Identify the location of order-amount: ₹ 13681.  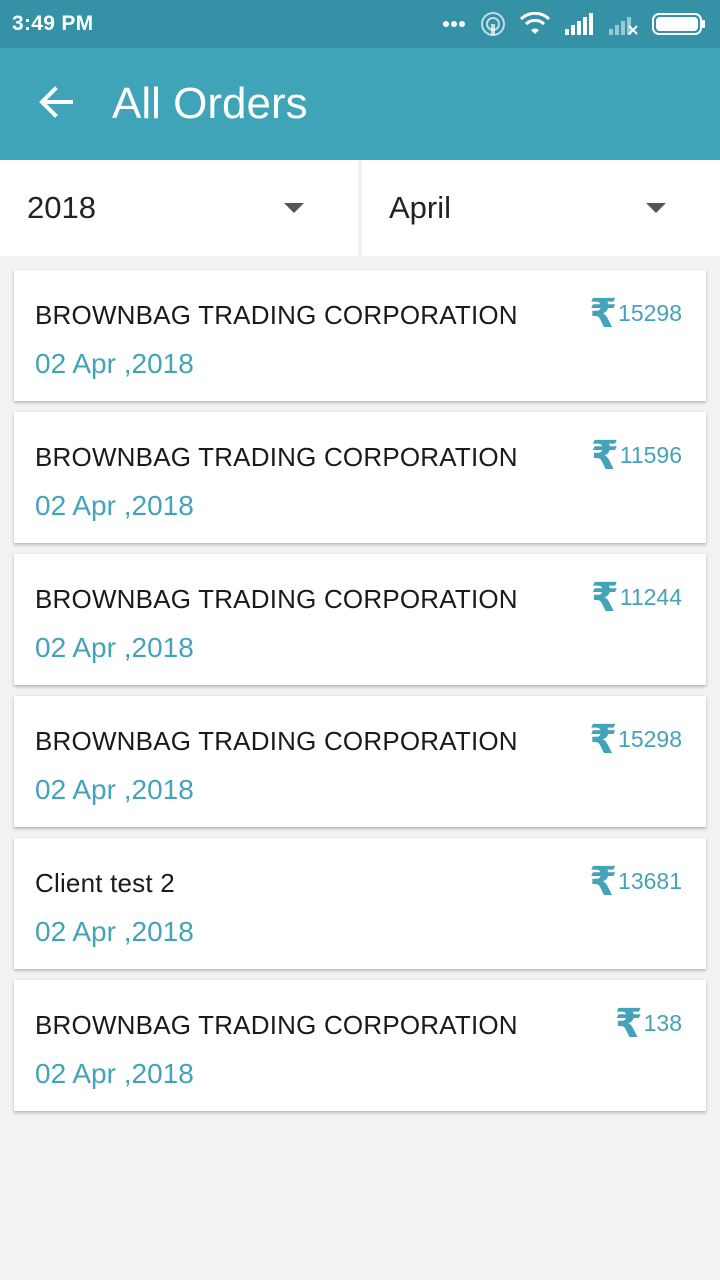
(635, 882).